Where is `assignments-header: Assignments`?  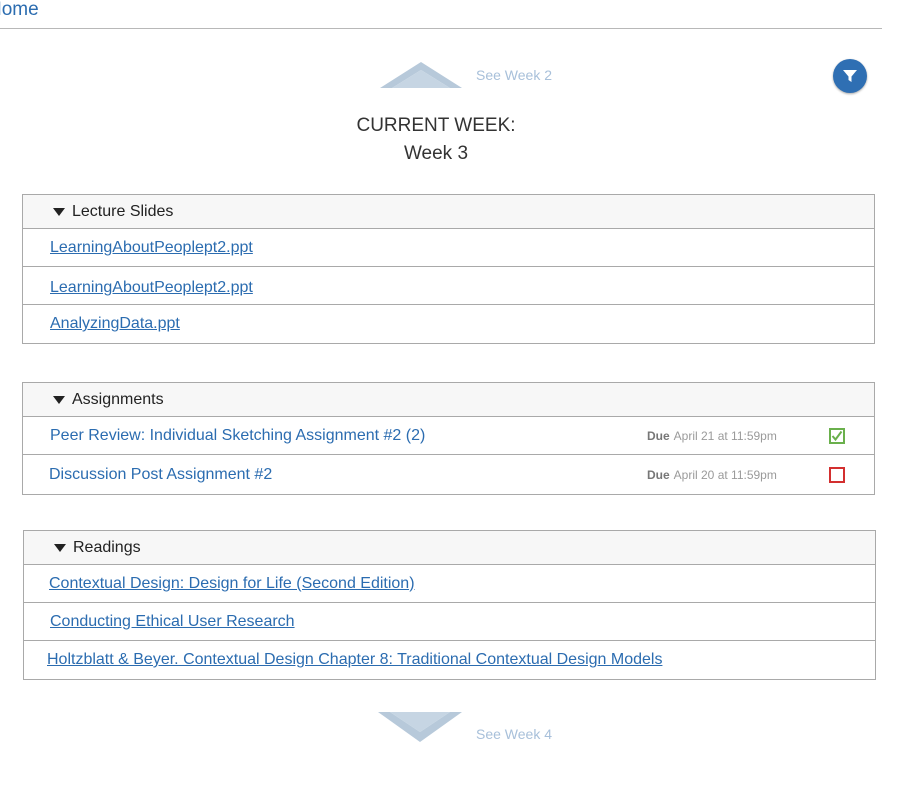
assignments-header: Assignments is located at coordinates (448, 400).